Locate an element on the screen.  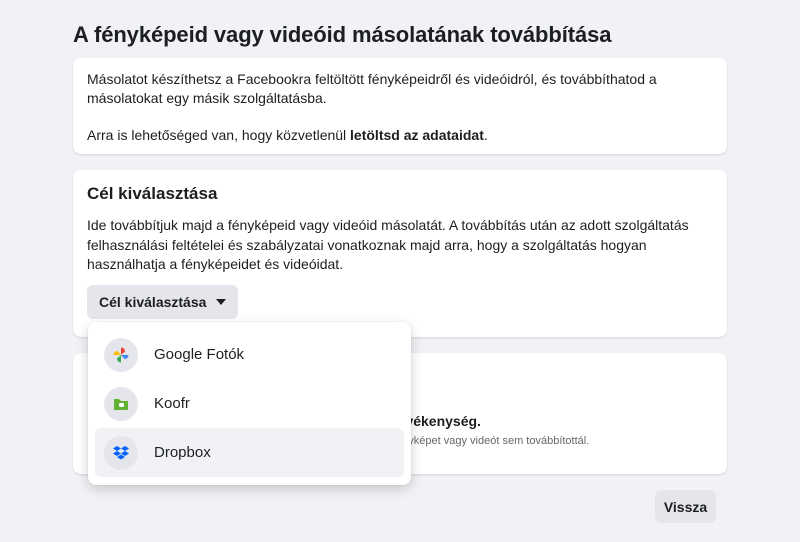
menu-item-label: Dropbox is located at coordinates (182, 452).